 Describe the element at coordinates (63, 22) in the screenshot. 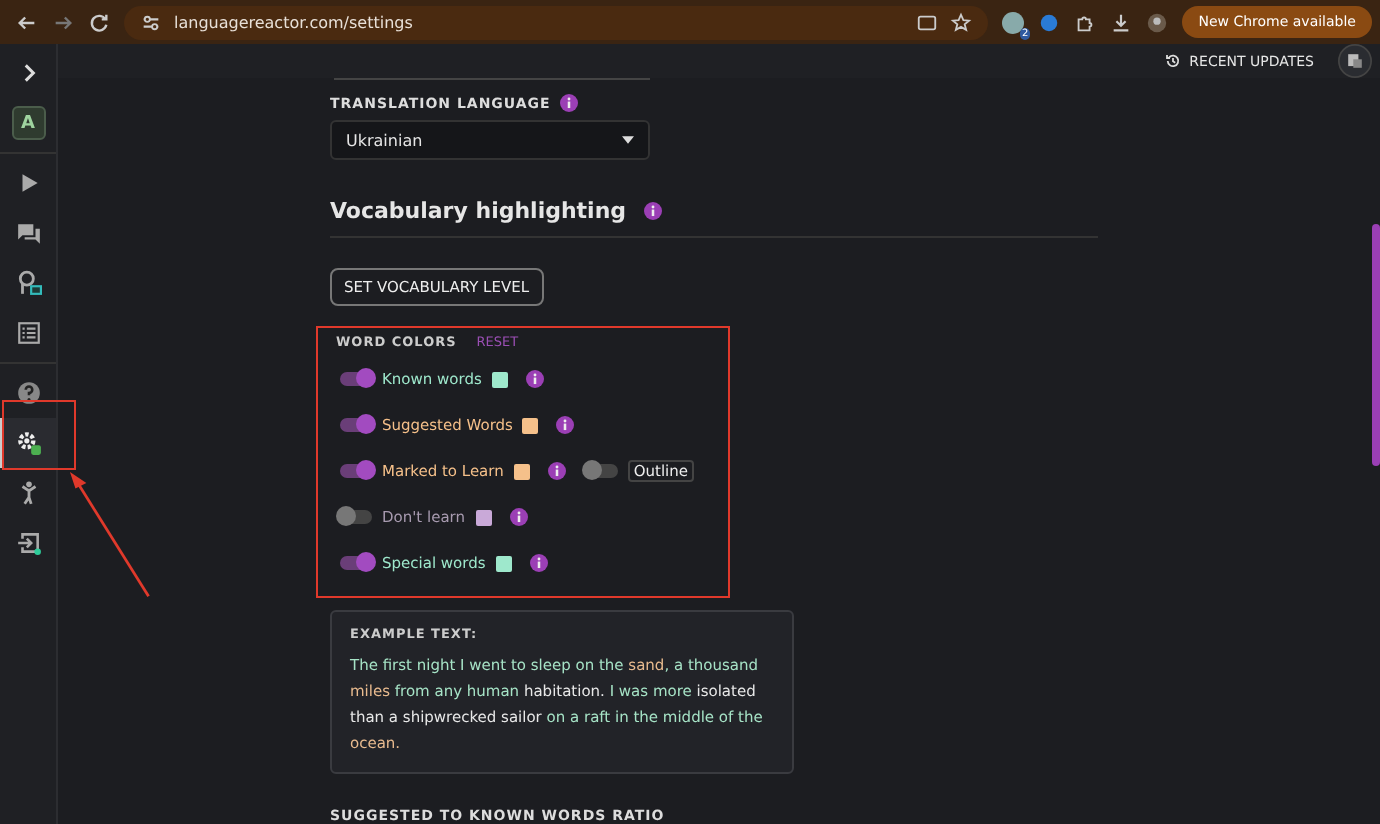

I see `forward-icon` at that location.